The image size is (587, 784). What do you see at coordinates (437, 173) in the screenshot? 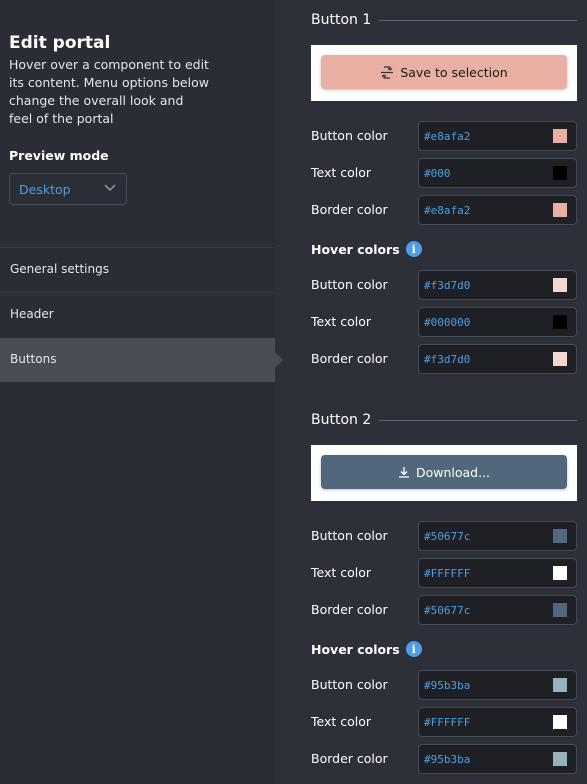
I see `color-hex-value: #000` at bounding box center [437, 173].